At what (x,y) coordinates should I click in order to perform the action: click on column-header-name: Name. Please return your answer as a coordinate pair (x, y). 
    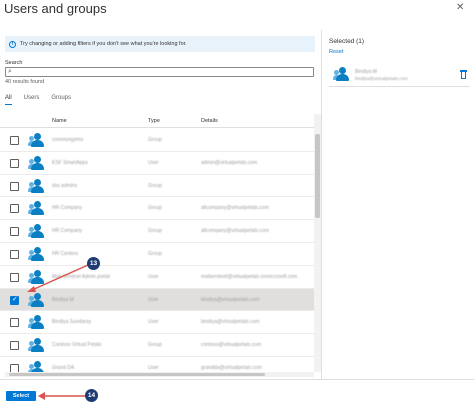
    Looking at the image, I should click on (59, 121).